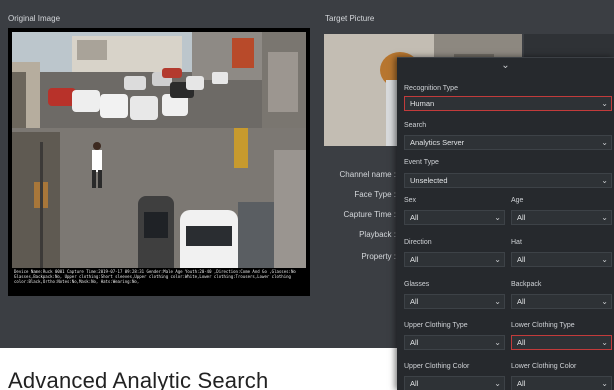 The height and width of the screenshot is (390, 614). What do you see at coordinates (34, 18) in the screenshot?
I see `original-image-title: Original Image` at bounding box center [34, 18].